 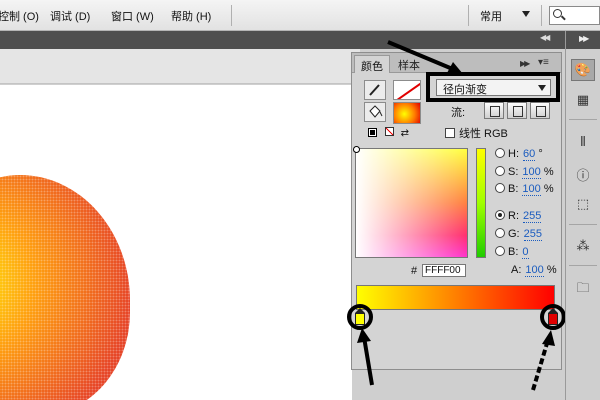 What do you see at coordinates (582, 215) in the screenshot?
I see `right-toolbar: ▶▶ 🎨 ▦ ⫴ ⓘ ⬚ ⁂ 🗀` at bounding box center [582, 215].